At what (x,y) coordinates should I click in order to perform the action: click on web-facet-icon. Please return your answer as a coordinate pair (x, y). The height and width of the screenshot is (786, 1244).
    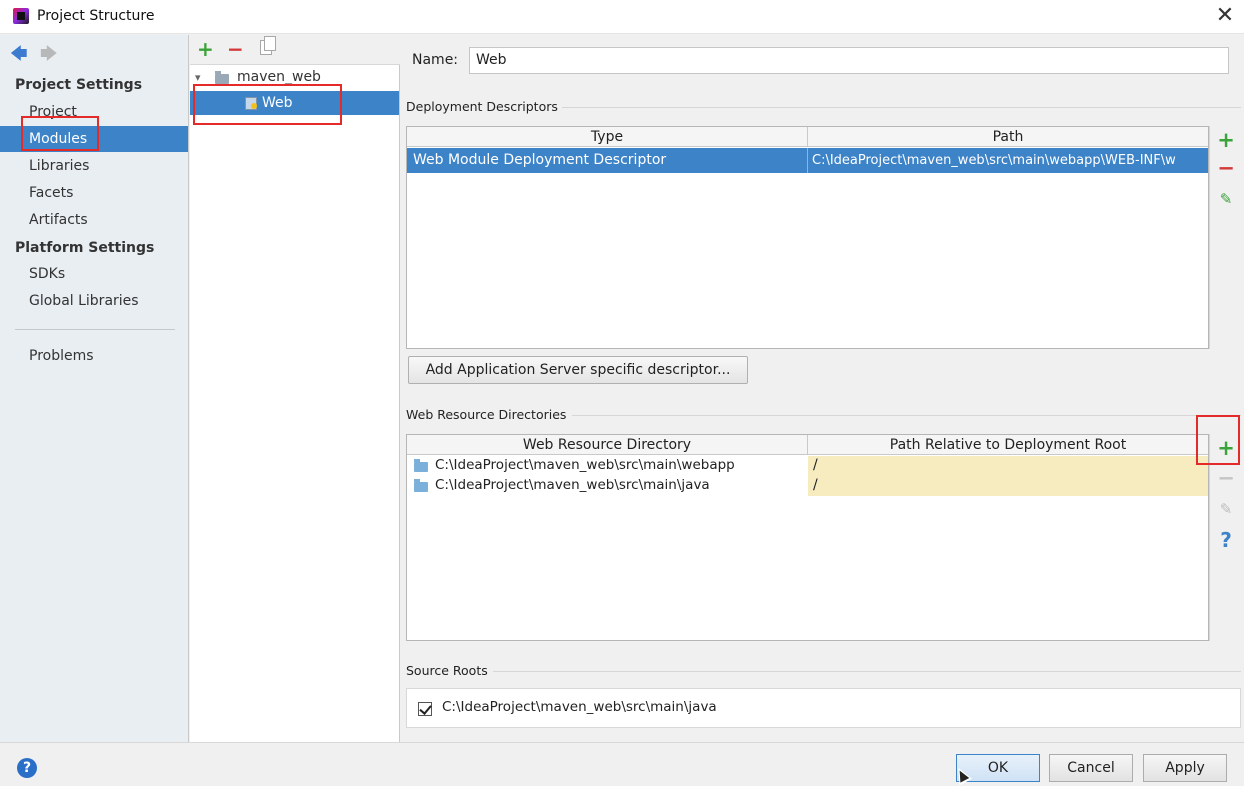
    Looking at the image, I should click on (251, 103).